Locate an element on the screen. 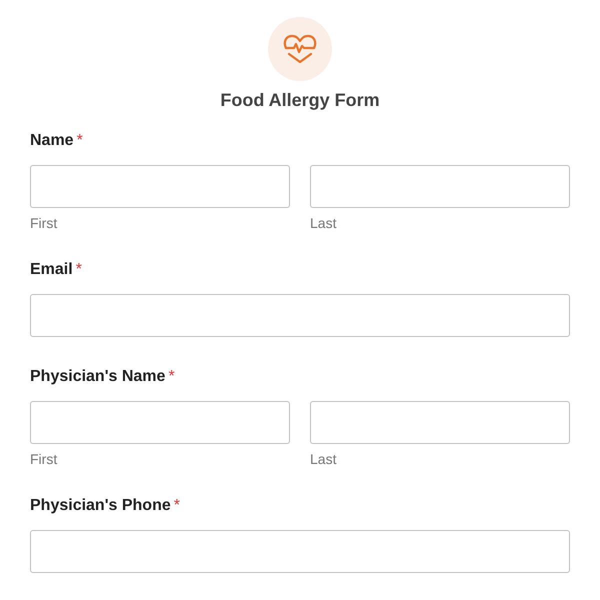 The image size is (600, 600). form-title: Food Allergy Form is located at coordinates (300, 100).